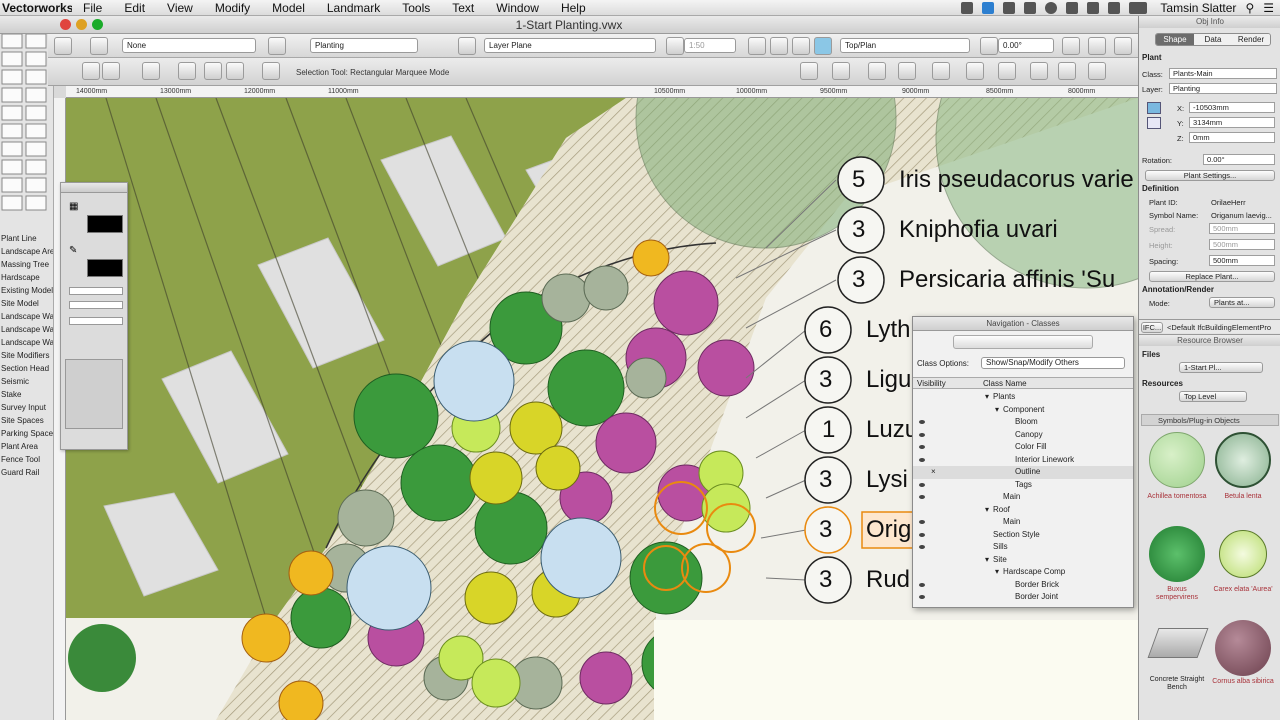  I want to click on layer-plane-icon, so click(467, 46).